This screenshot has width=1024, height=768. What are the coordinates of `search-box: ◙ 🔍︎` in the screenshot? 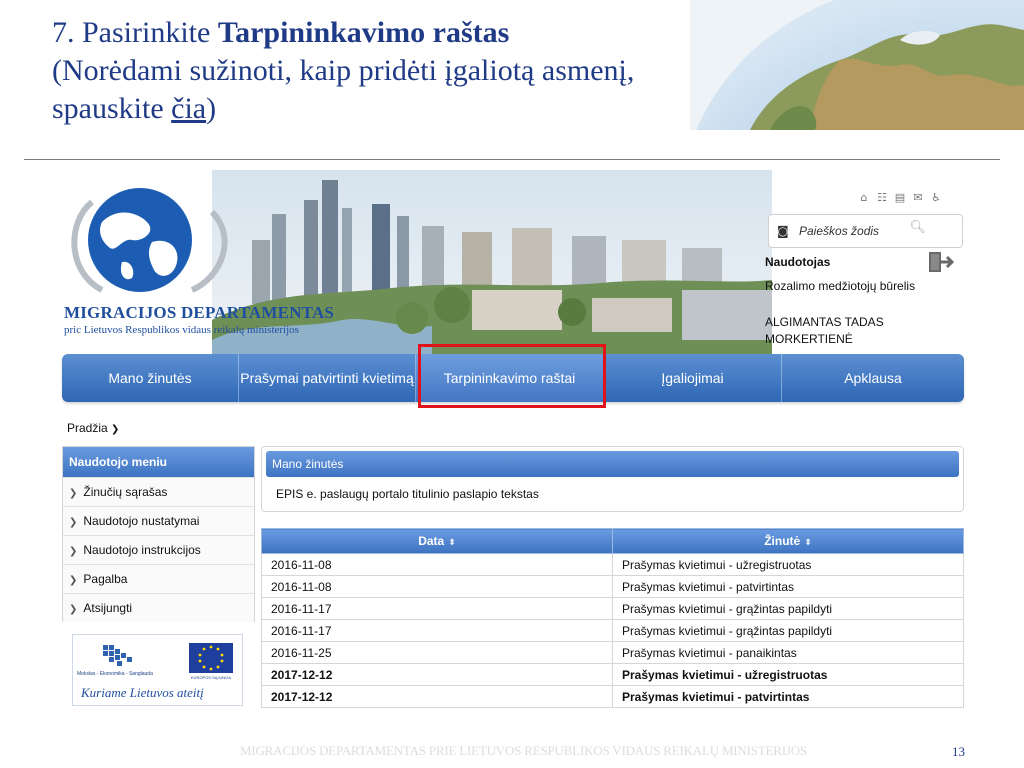 It's located at (865, 231).